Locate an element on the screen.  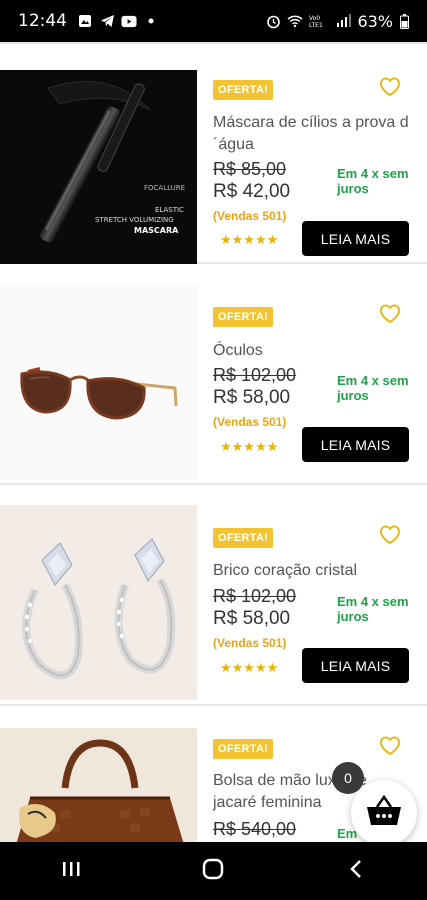
volte-icon: Vo0 LTE1 is located at coordinates (319, 21).